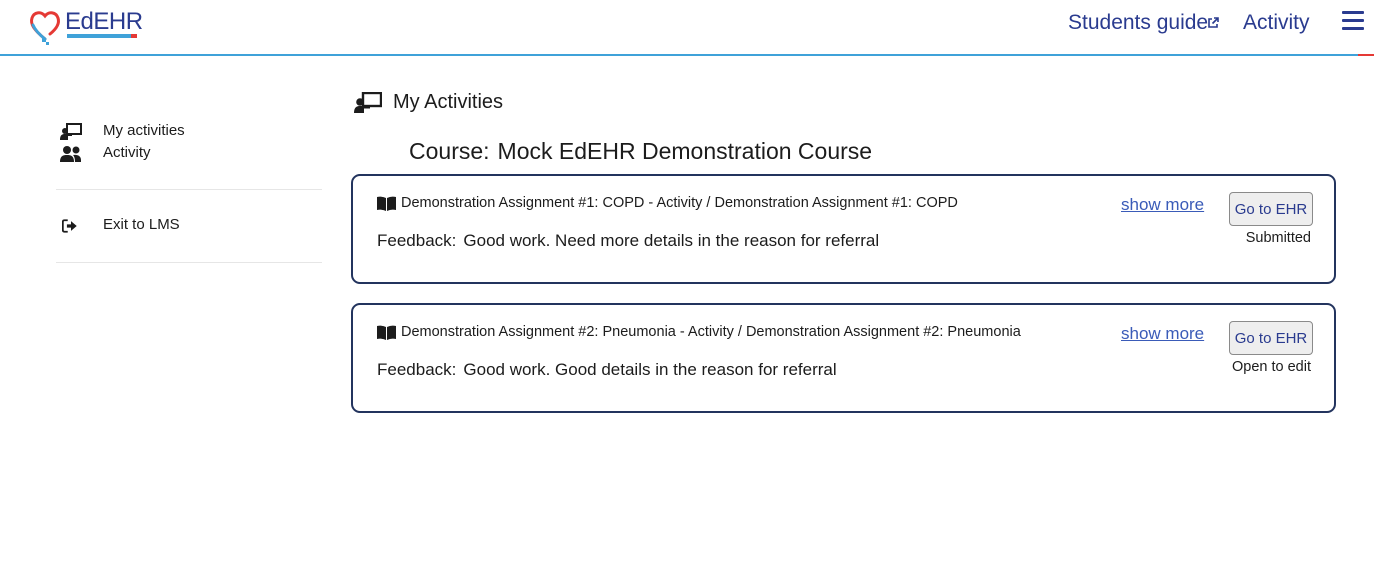 This screenshot has height=588, width=1374. Describe the element at coordinates (104, 22) in the screenshot. I see `logo-text: EdEHR` at that location.